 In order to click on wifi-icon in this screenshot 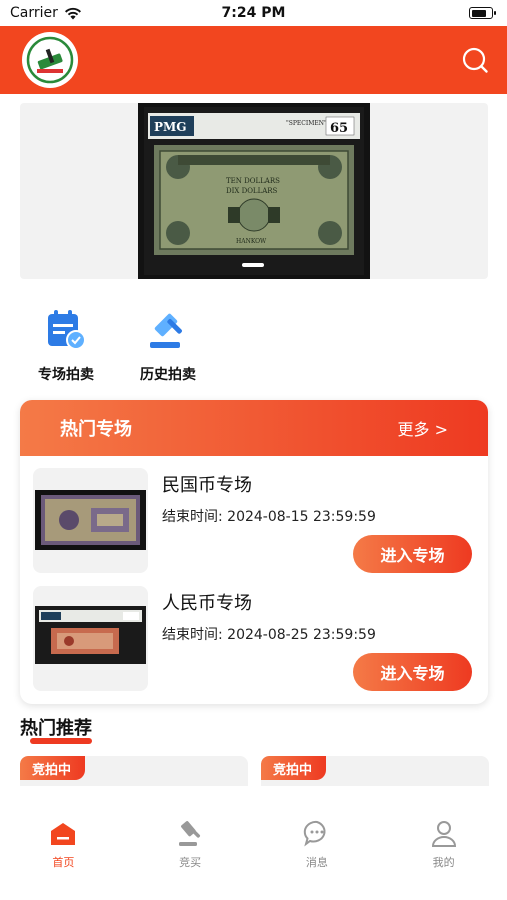, I will do `click(72, 13)`.